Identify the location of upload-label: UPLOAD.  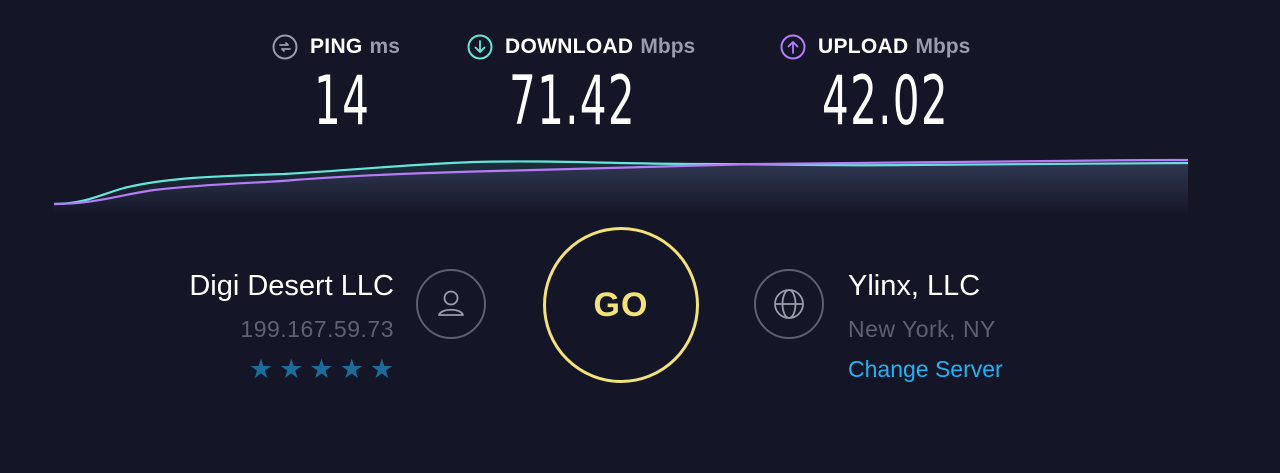
(863, 46).